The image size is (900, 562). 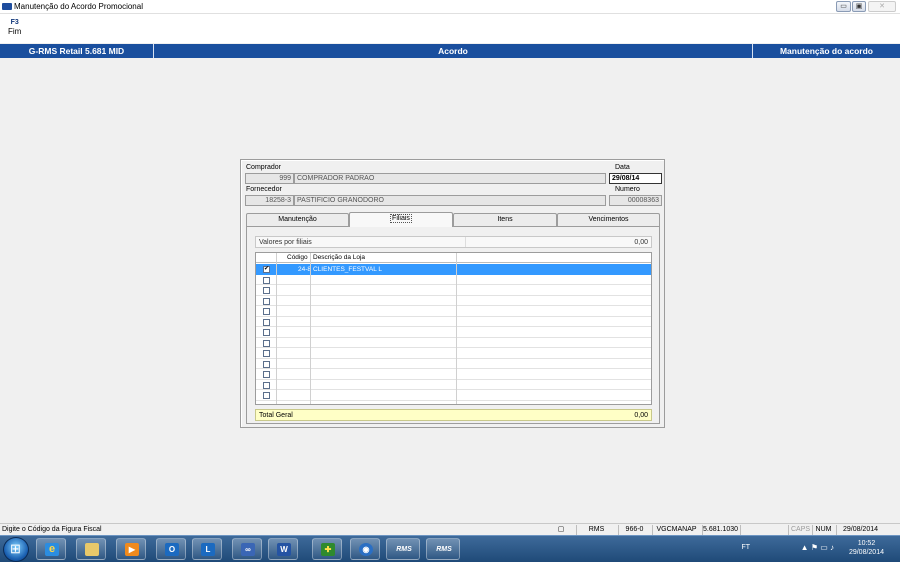 What do you see at coordinates (720, 530) in the screenshot?
I see `status-version: 5.681.1030` at bounding box center [720, 530].